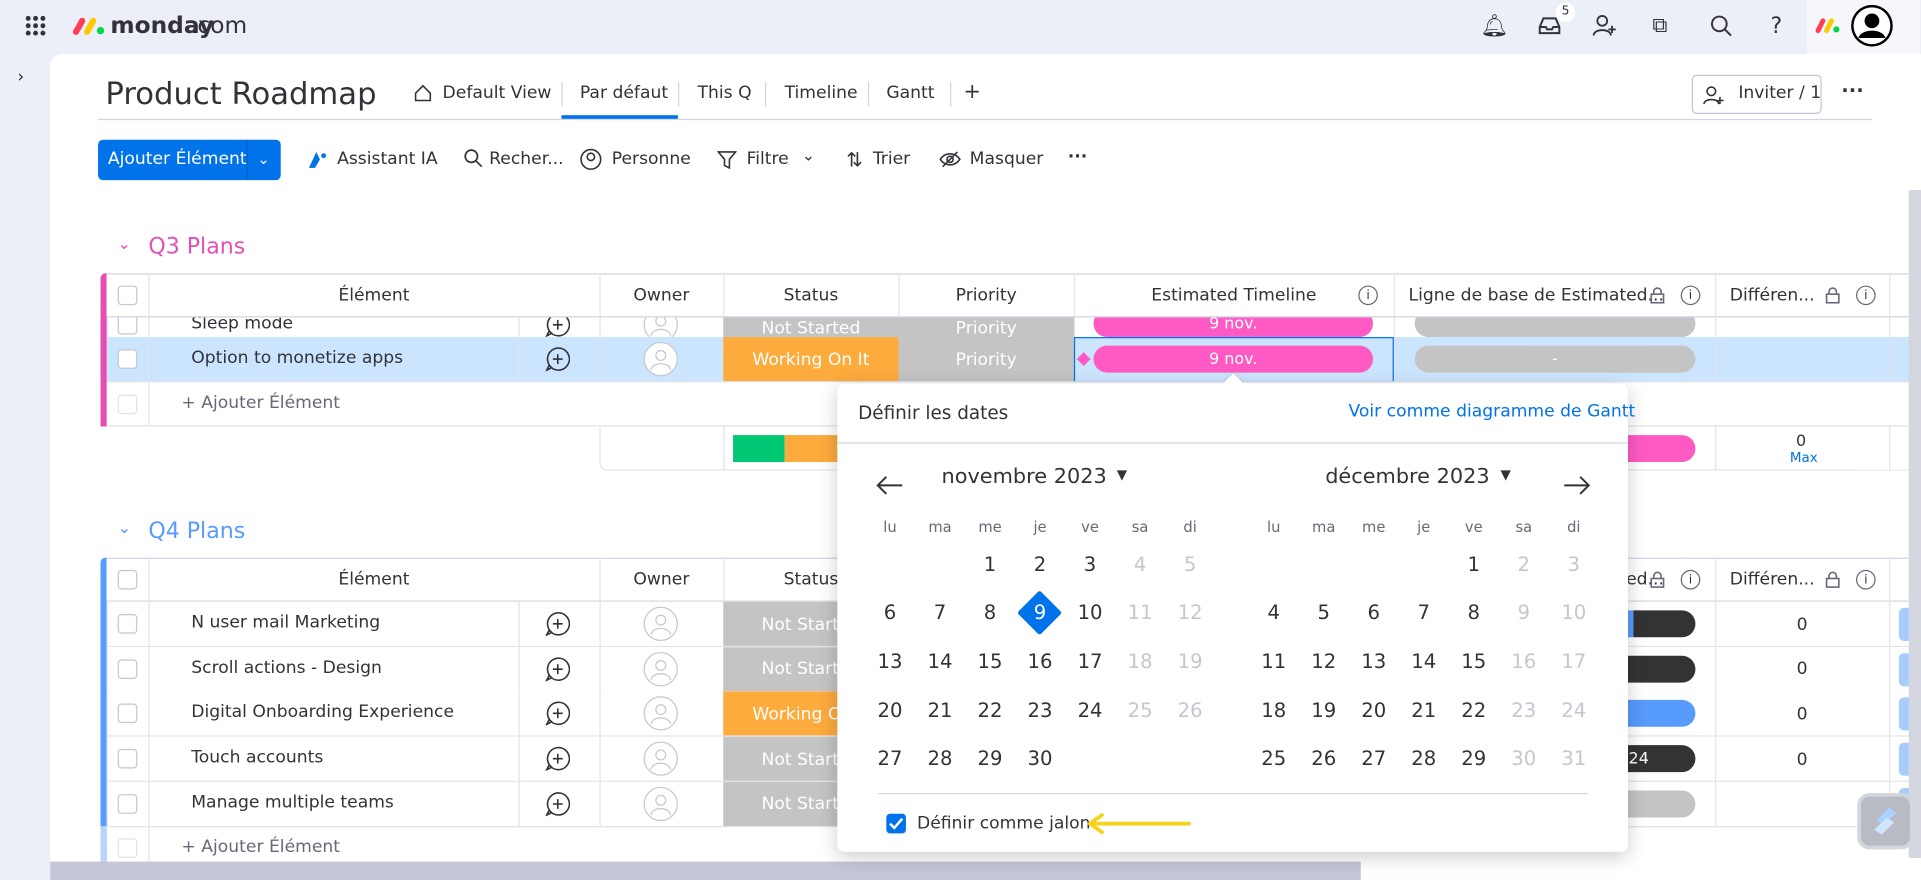 Image resolution: width=1921 pixels, height=880 pixels. What do you see at coordinates (986, 359) in the screenshot?
I see `priority-cell: Priority` at bounding box center [986, 359].